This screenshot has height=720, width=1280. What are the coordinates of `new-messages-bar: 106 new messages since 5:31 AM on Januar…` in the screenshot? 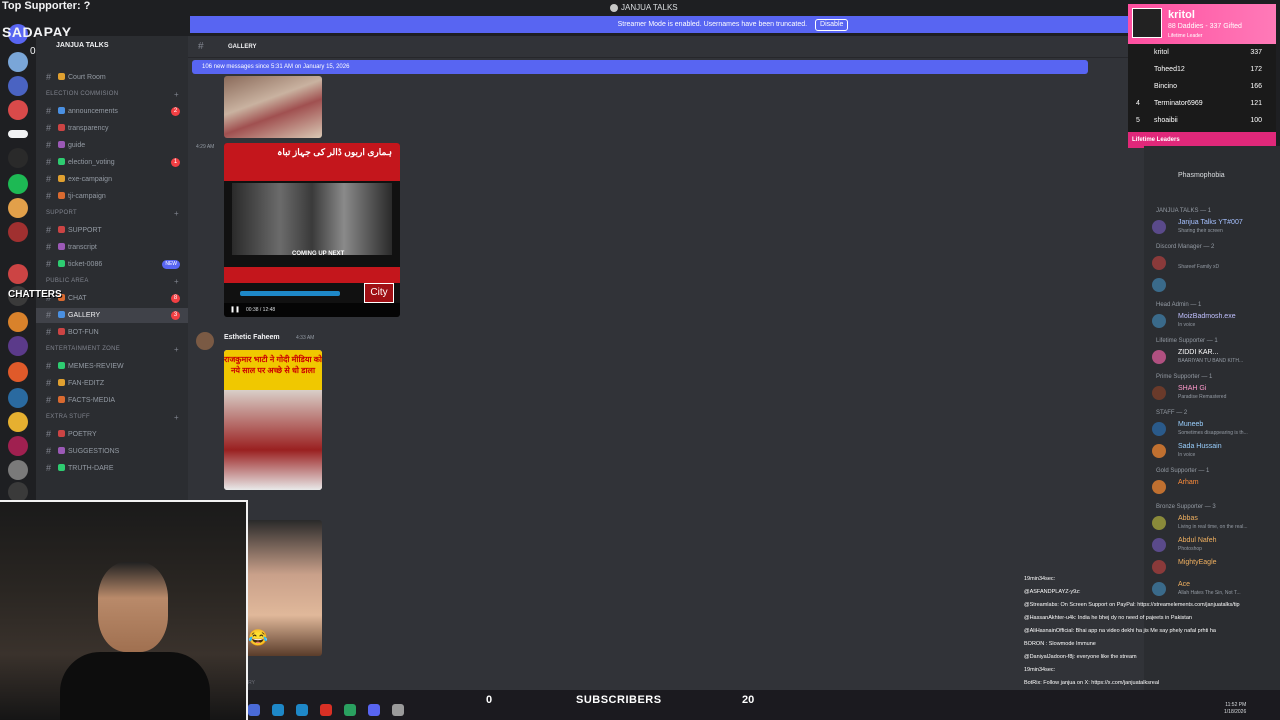 It's located at (640, 67).